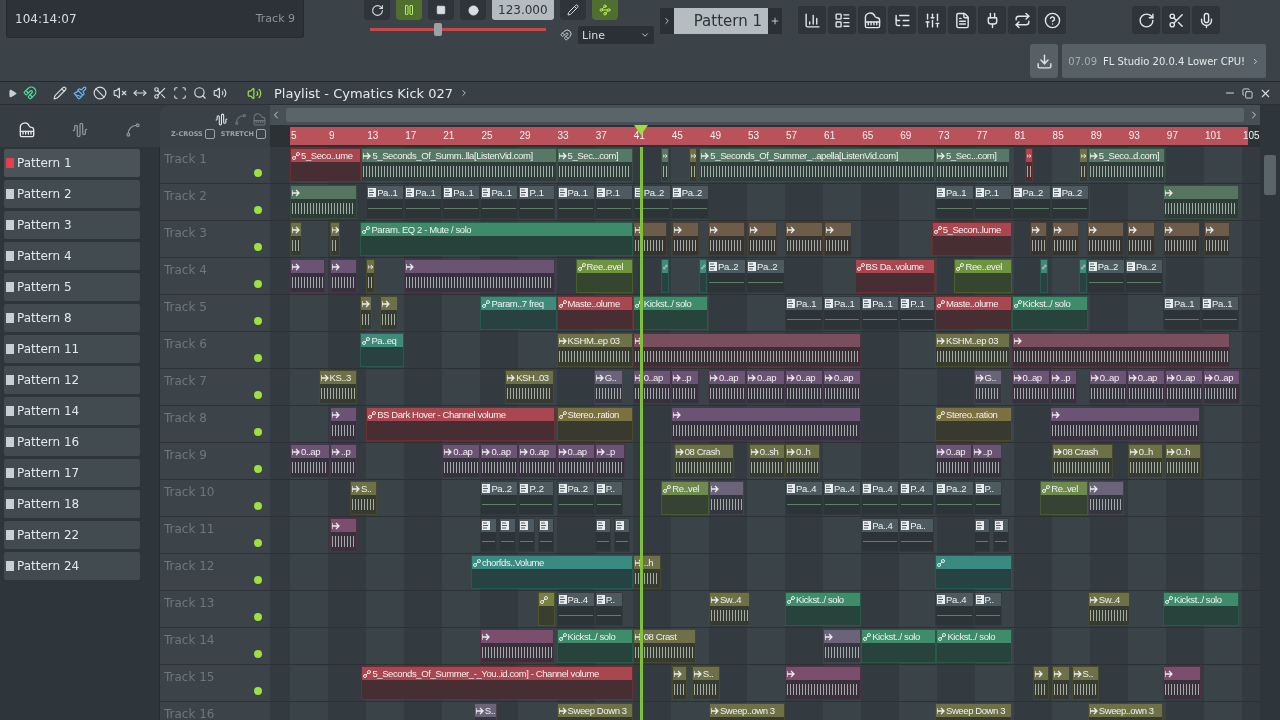 This screenshot has height=720, width=1280. Describe the element at coordinates (1125, 711) in the screenshot. I see `audio-clip: Sweep..own 3` at that location.